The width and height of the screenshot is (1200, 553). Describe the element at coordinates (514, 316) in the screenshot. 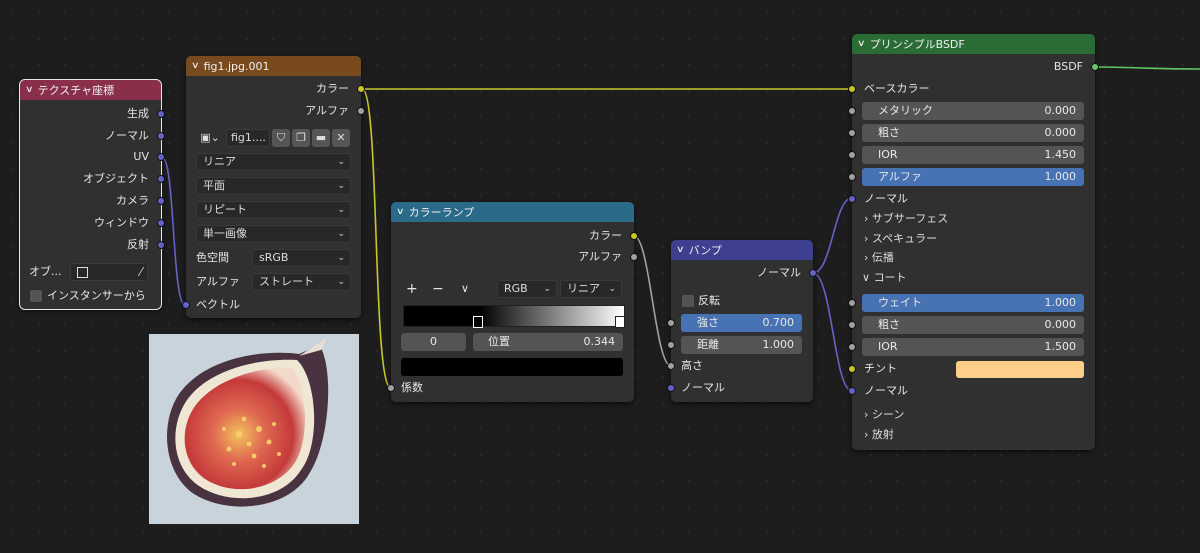

I see `color-ramp-gradient` at that location.